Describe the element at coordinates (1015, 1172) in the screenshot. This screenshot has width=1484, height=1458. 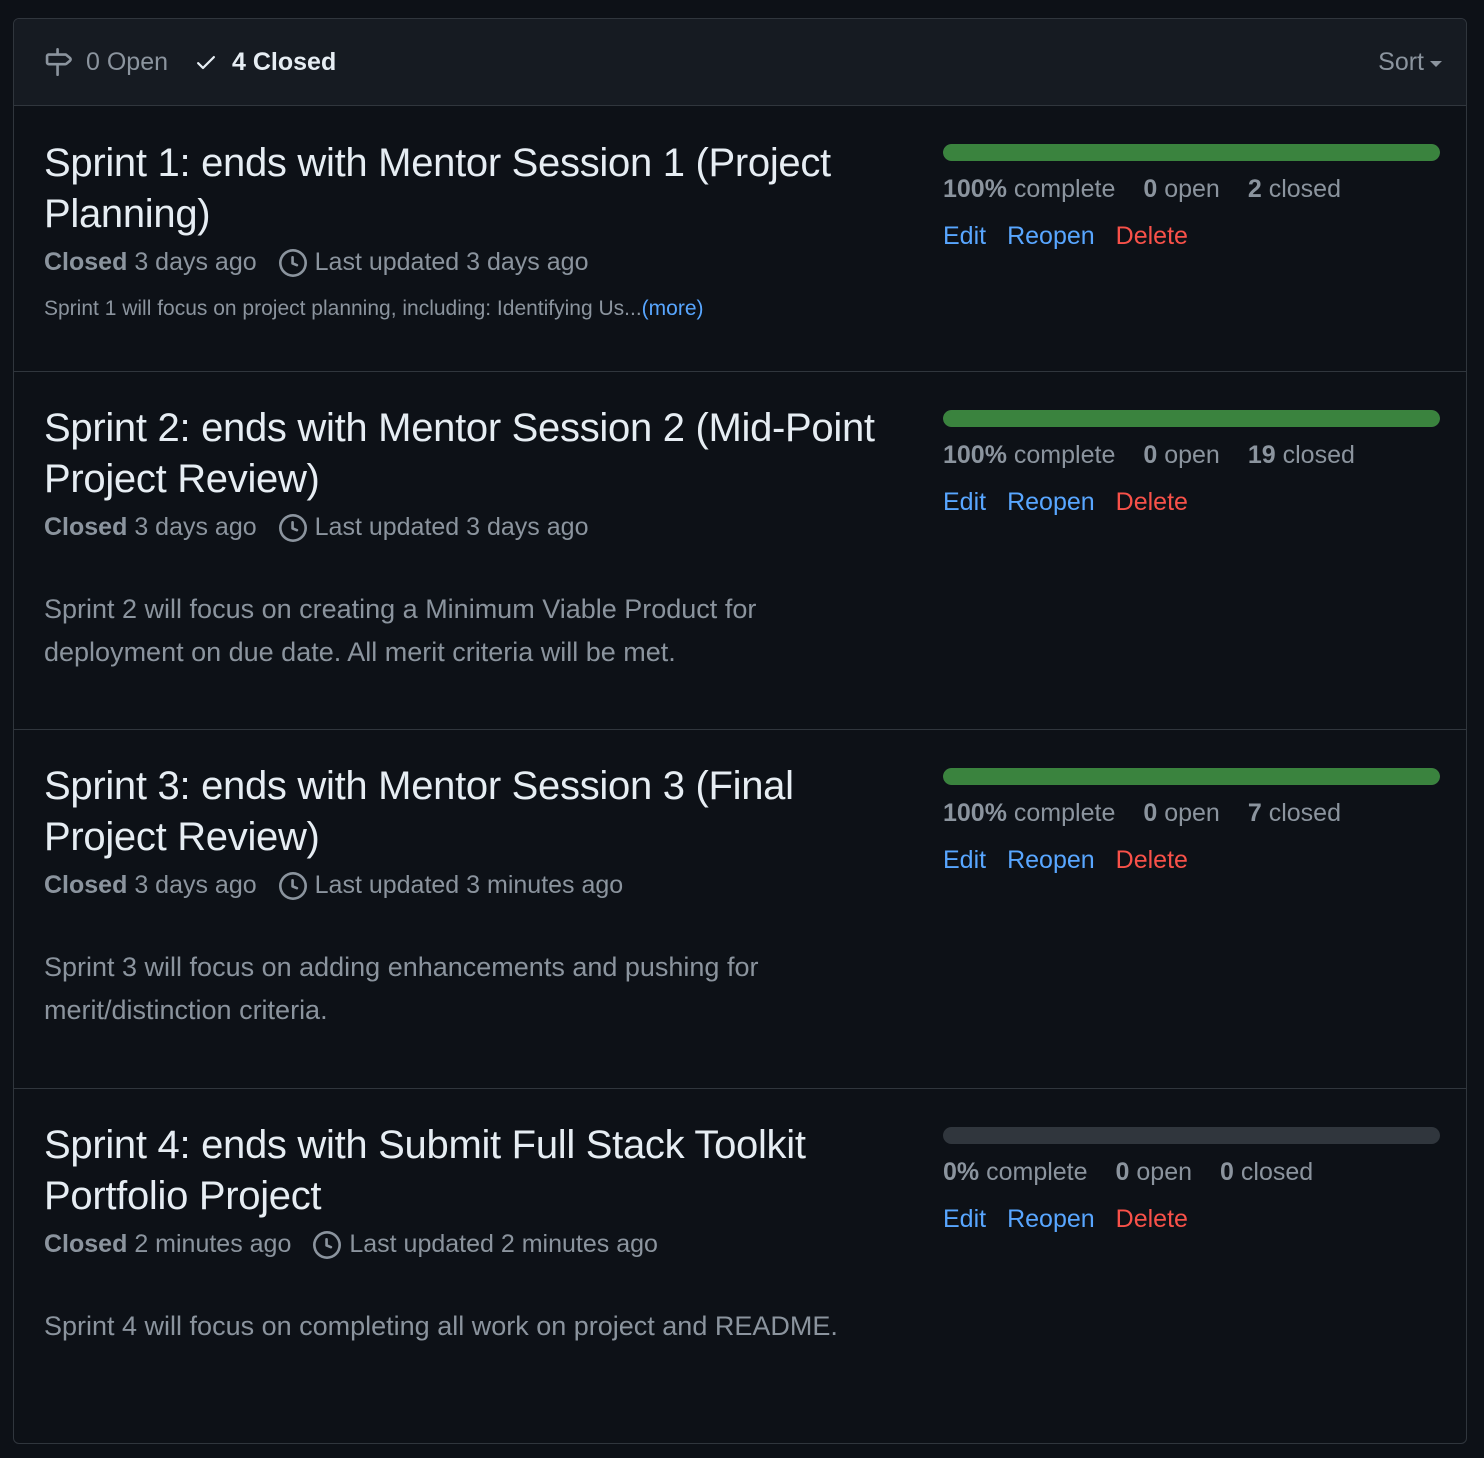
I see `percent-complete: 0% complete` at that location.